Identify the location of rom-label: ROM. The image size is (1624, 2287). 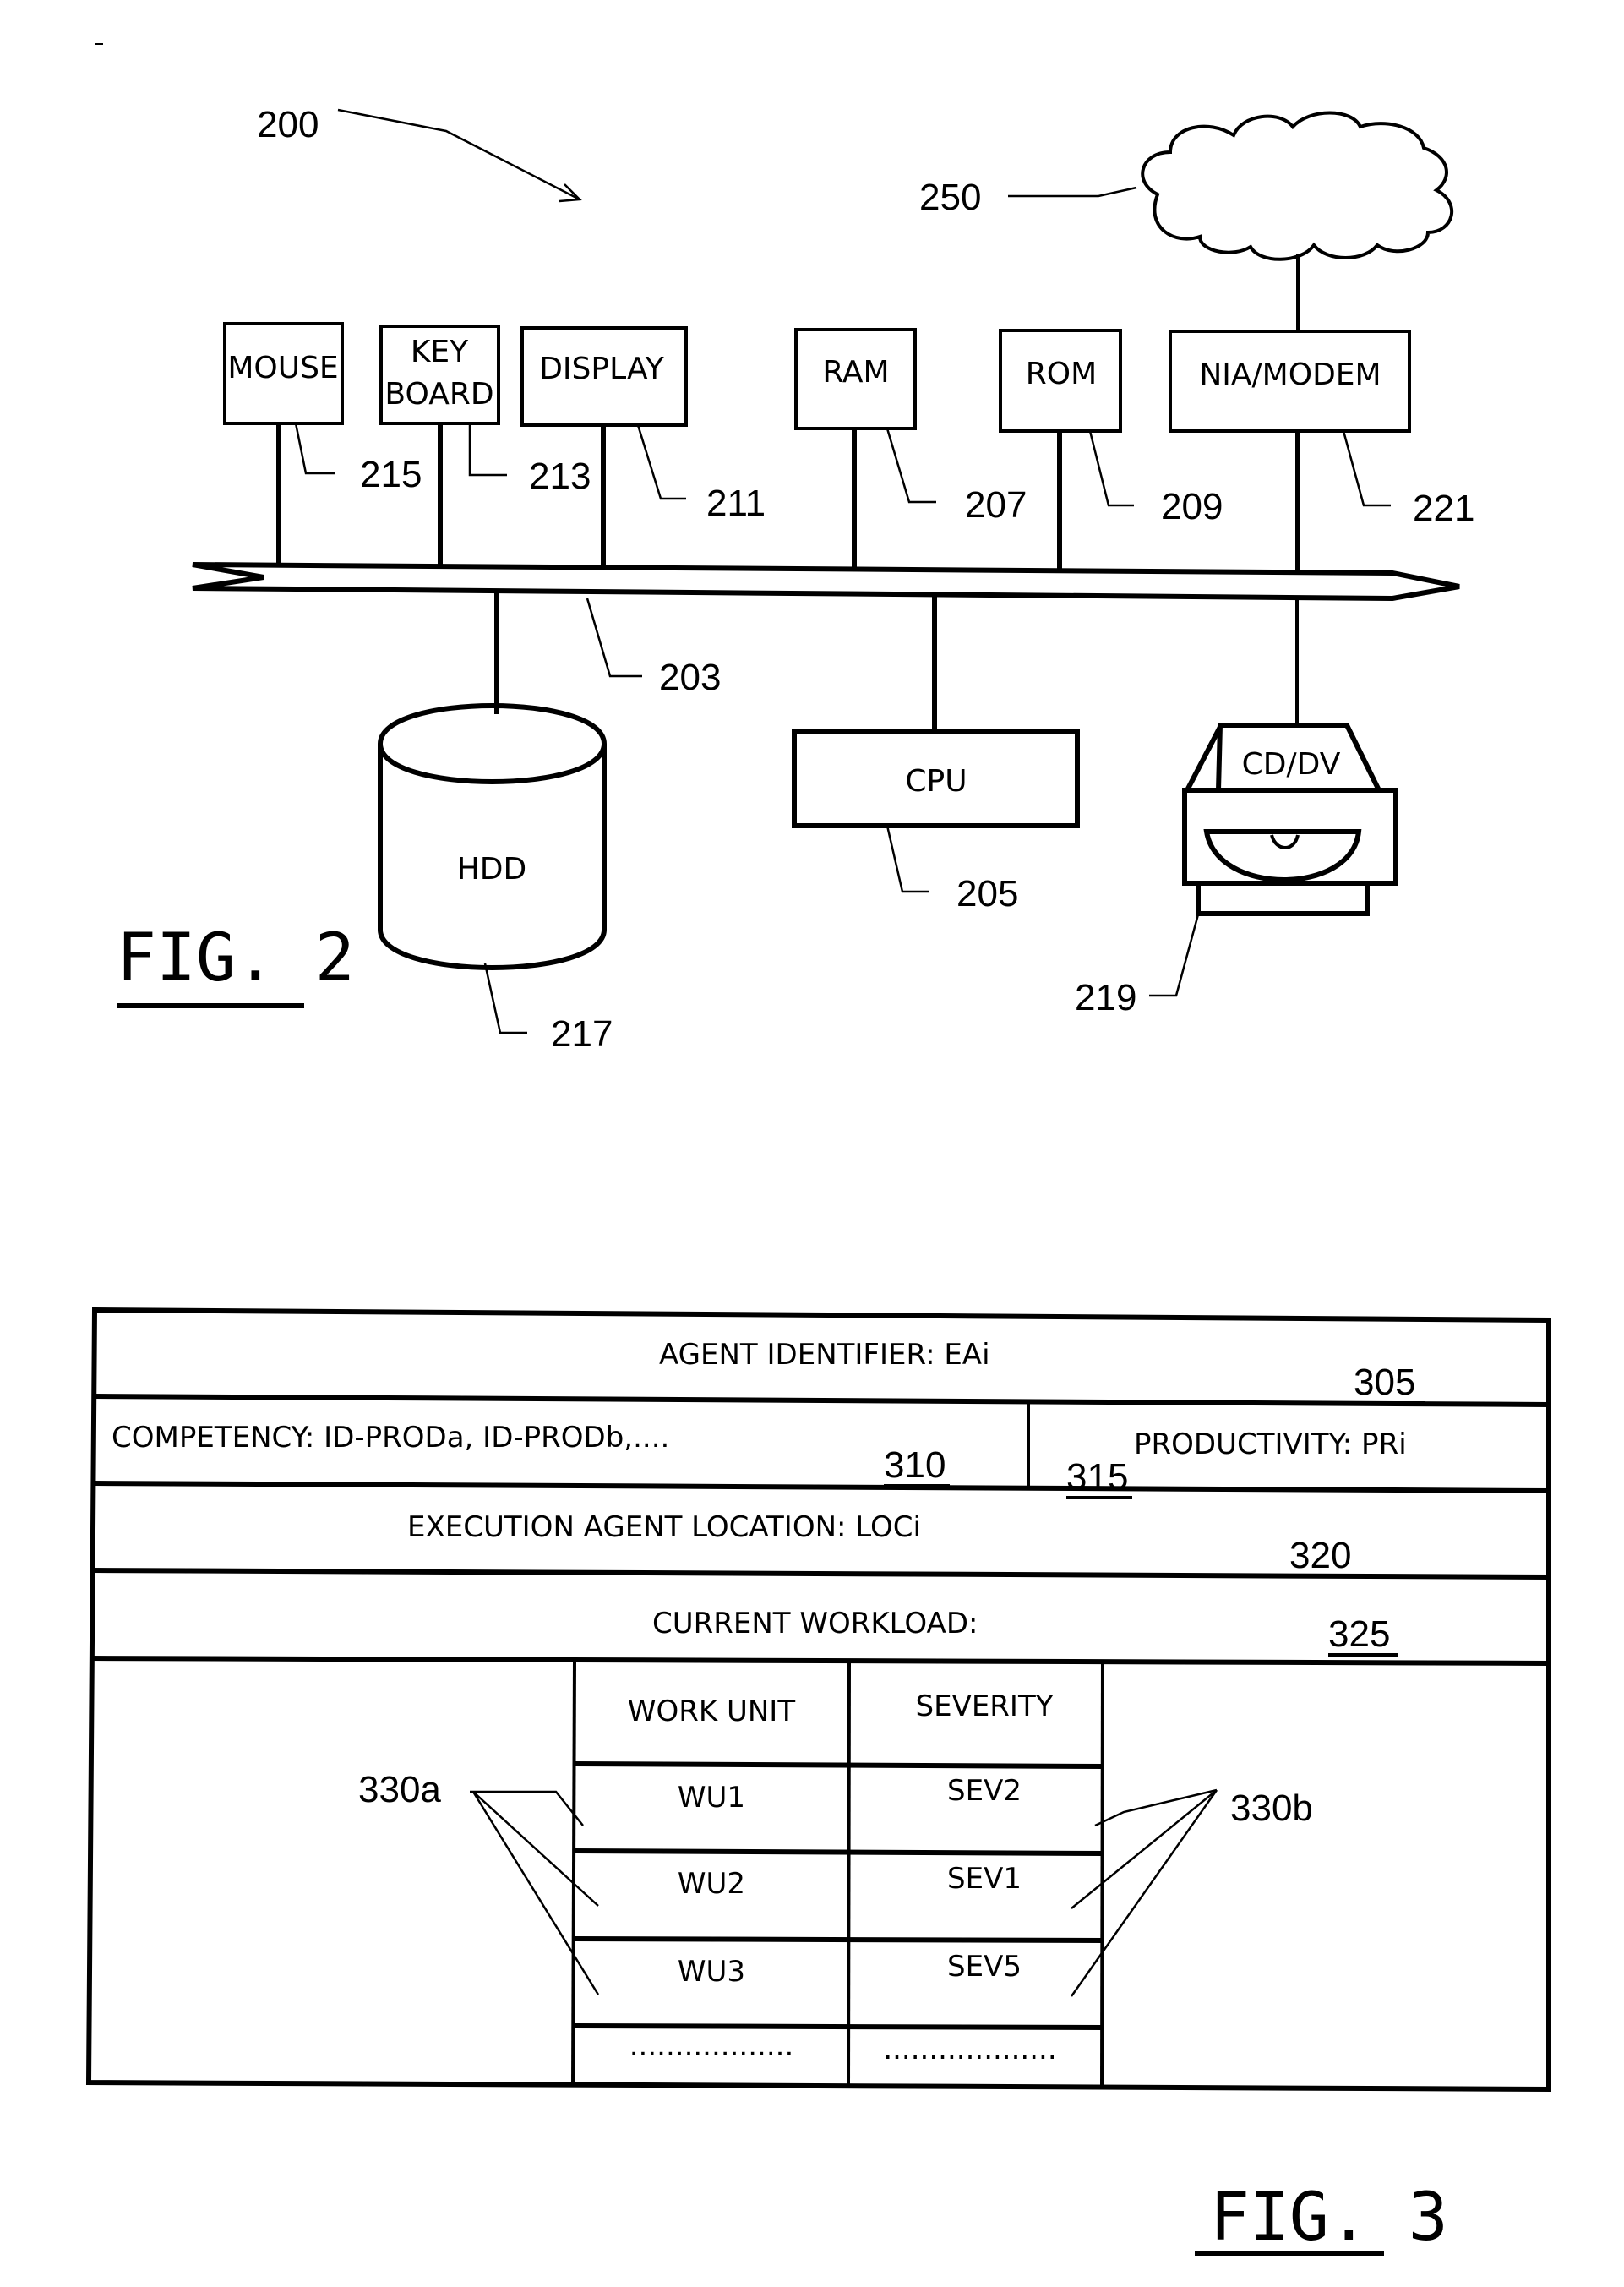
(1061, 374).